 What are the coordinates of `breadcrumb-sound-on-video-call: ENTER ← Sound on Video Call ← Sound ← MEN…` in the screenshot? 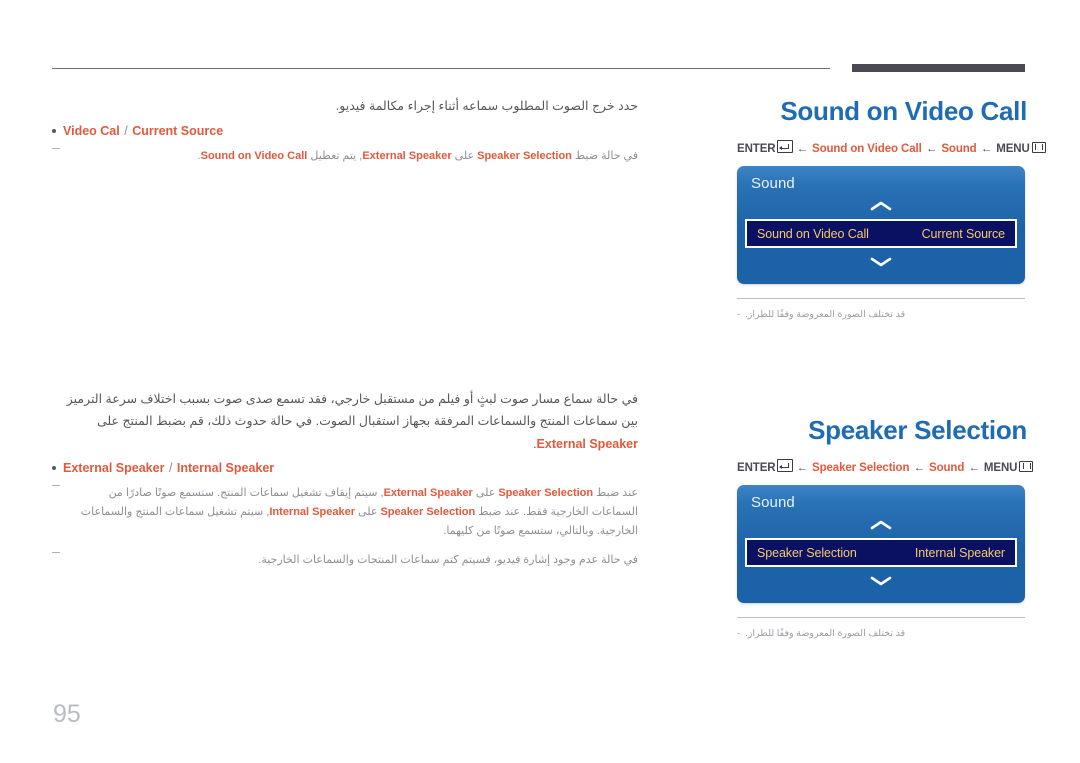 It's located at (891, 147).